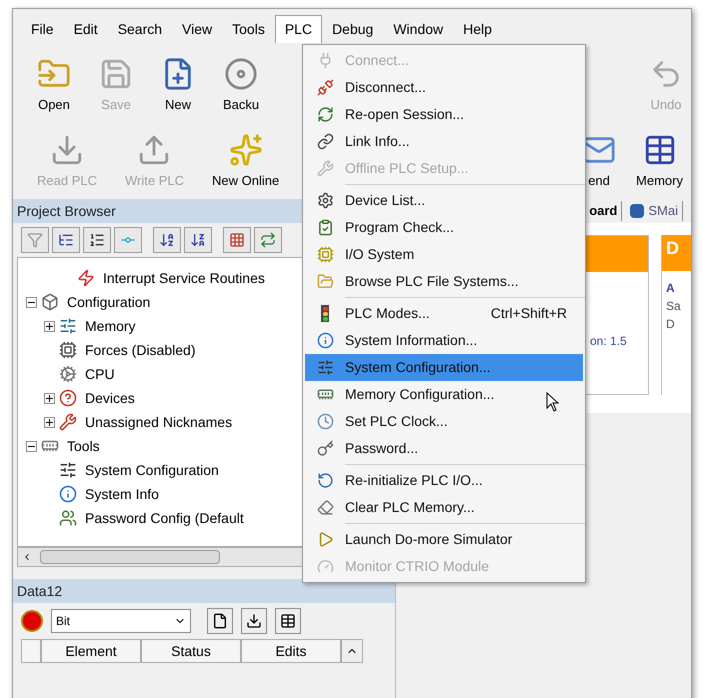  I want to click on key-icon, so click(325, 448).